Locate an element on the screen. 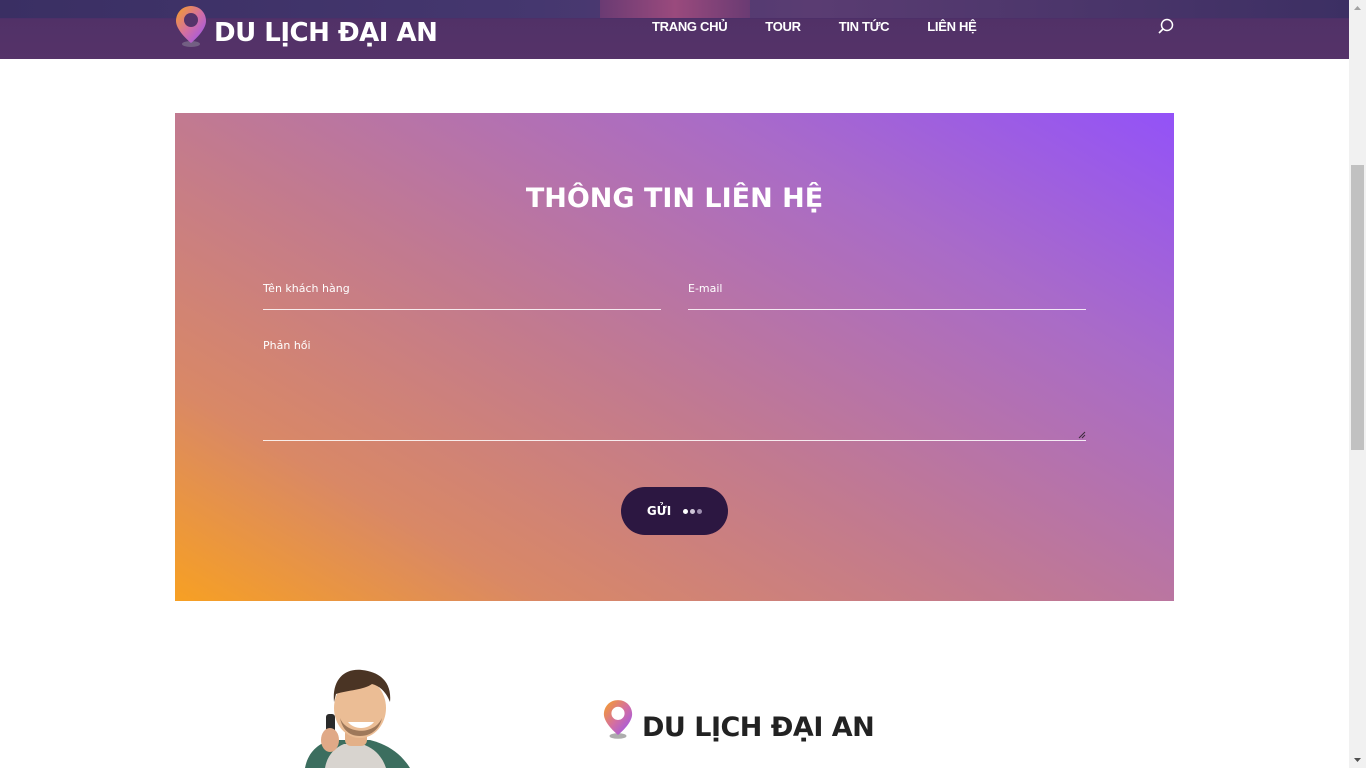 The image size is (1366, 768). loading-dots-icon is located at coordinates (693, 511).